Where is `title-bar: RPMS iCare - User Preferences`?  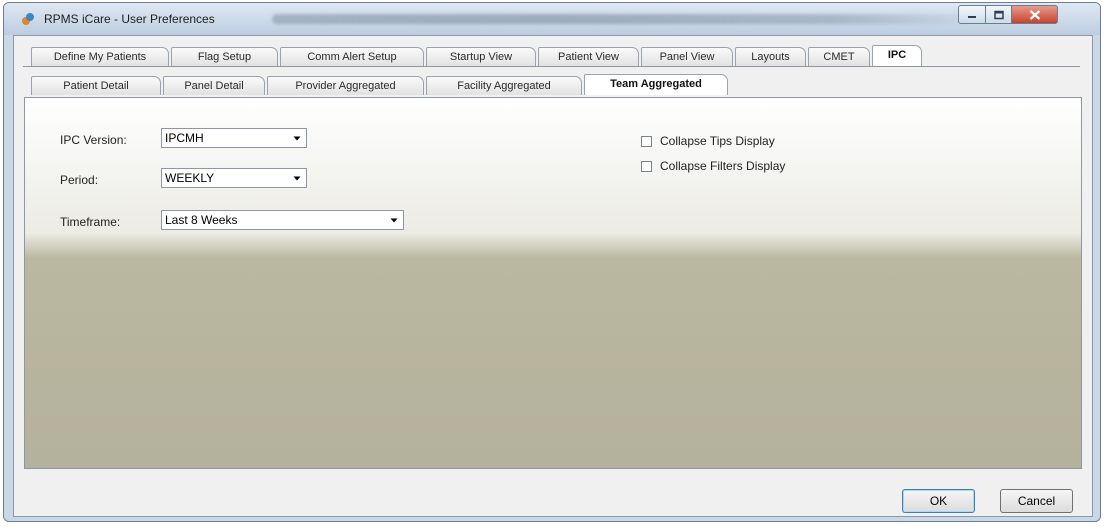 title-bar: RPMS iCare - User Preferences is located at coordinates (552, 19).